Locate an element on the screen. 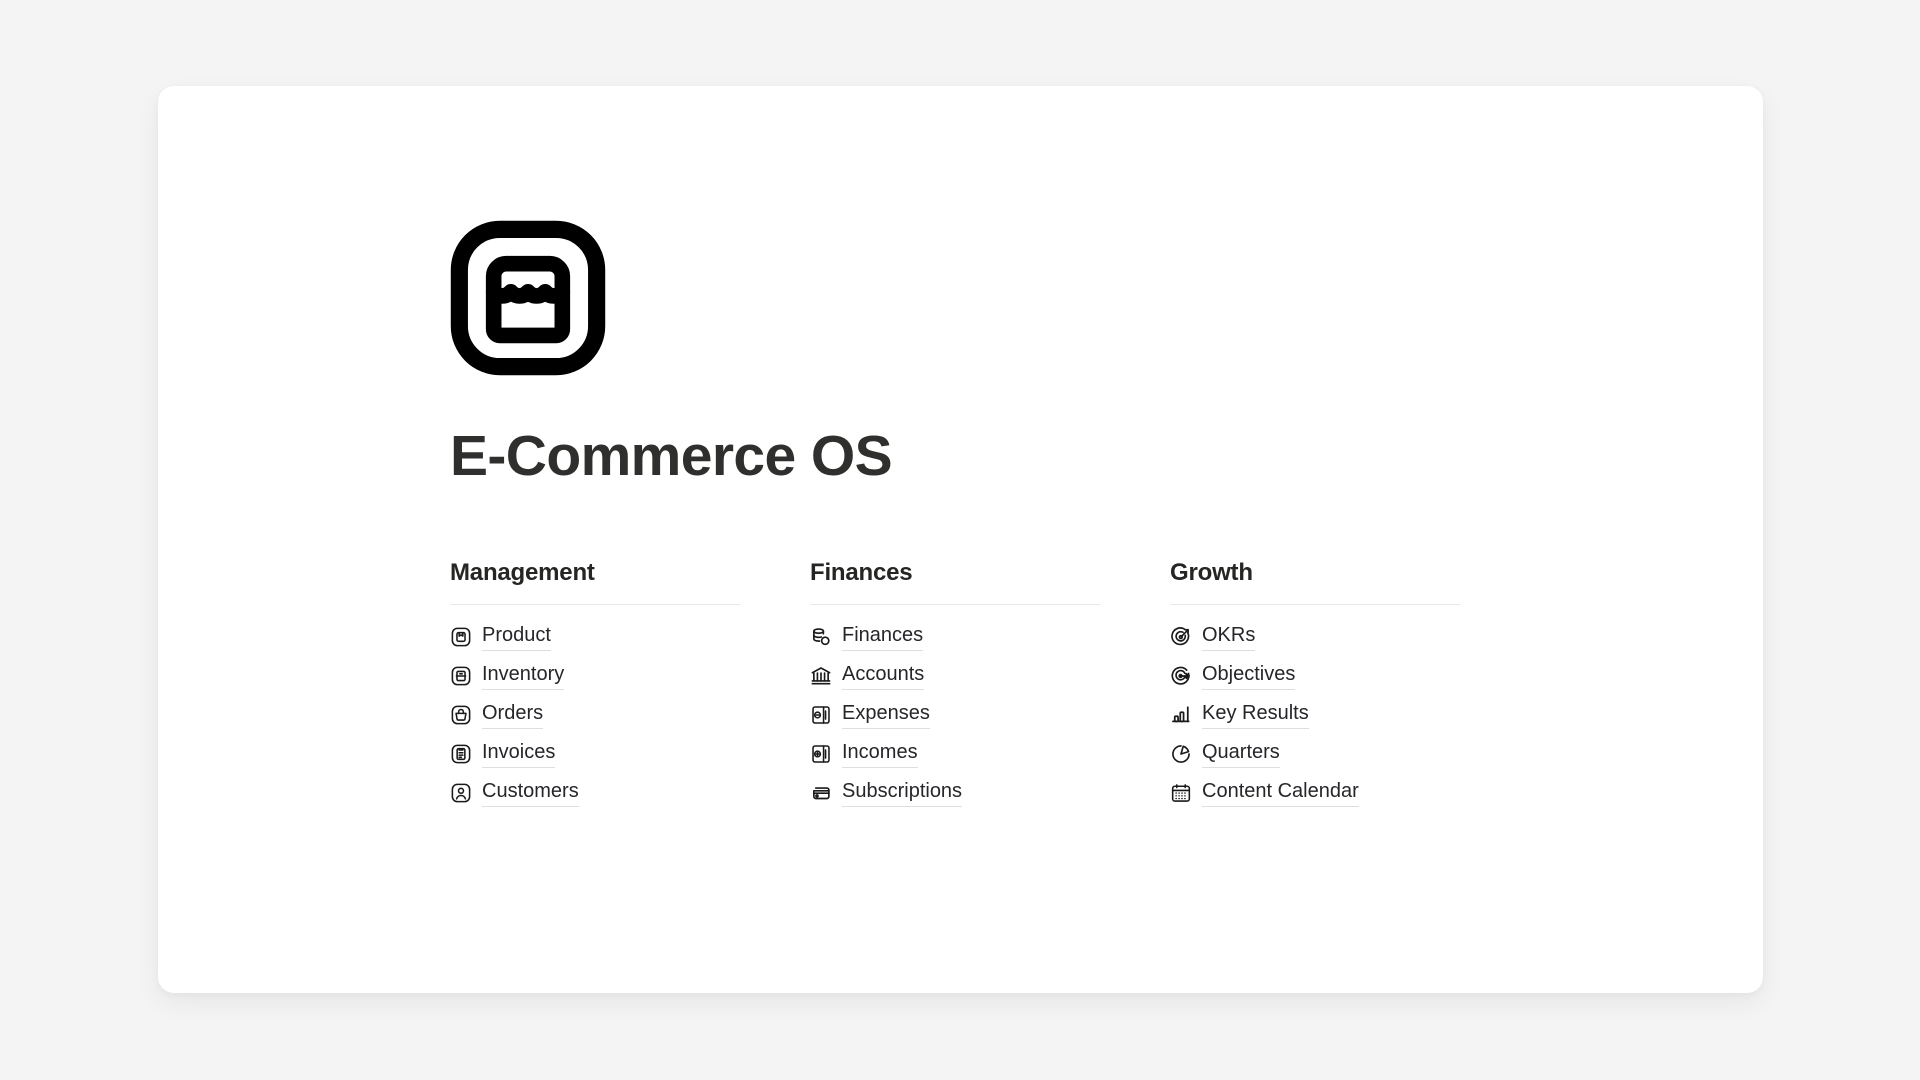 The image size is (1920, 1080). list-item: Orders is located at coordinates (595, 715).